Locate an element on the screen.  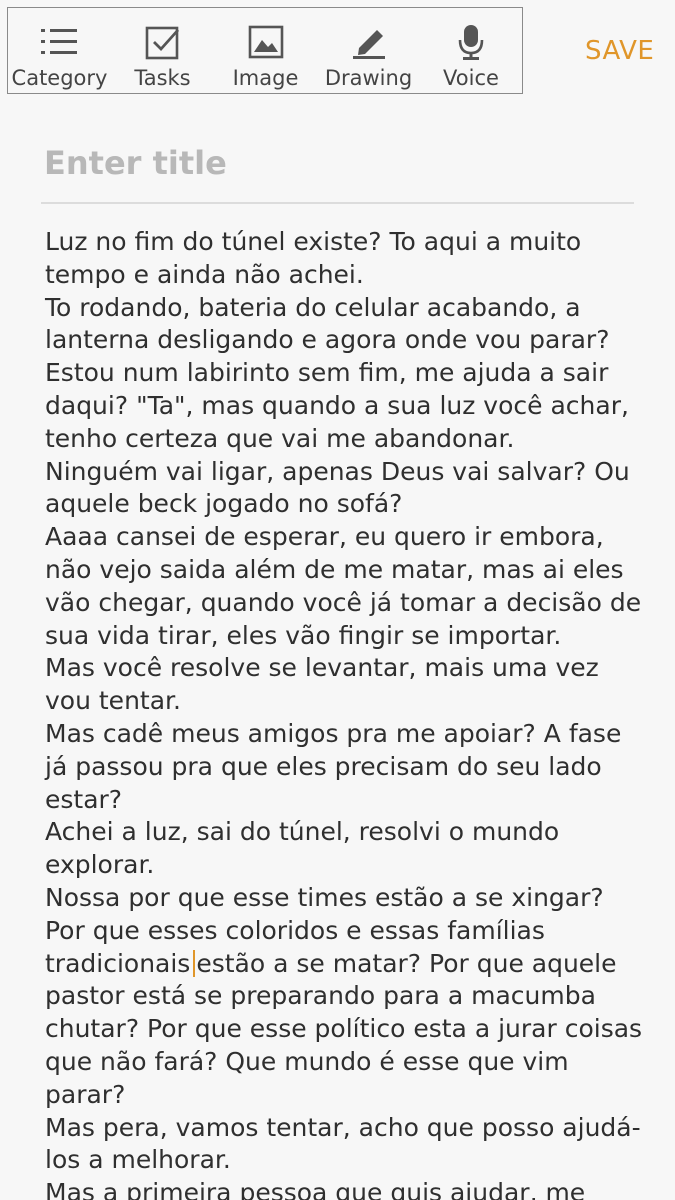
insert-toolbar: Category Tasks Image Drawing Voice is located at coordinates (265, 50).